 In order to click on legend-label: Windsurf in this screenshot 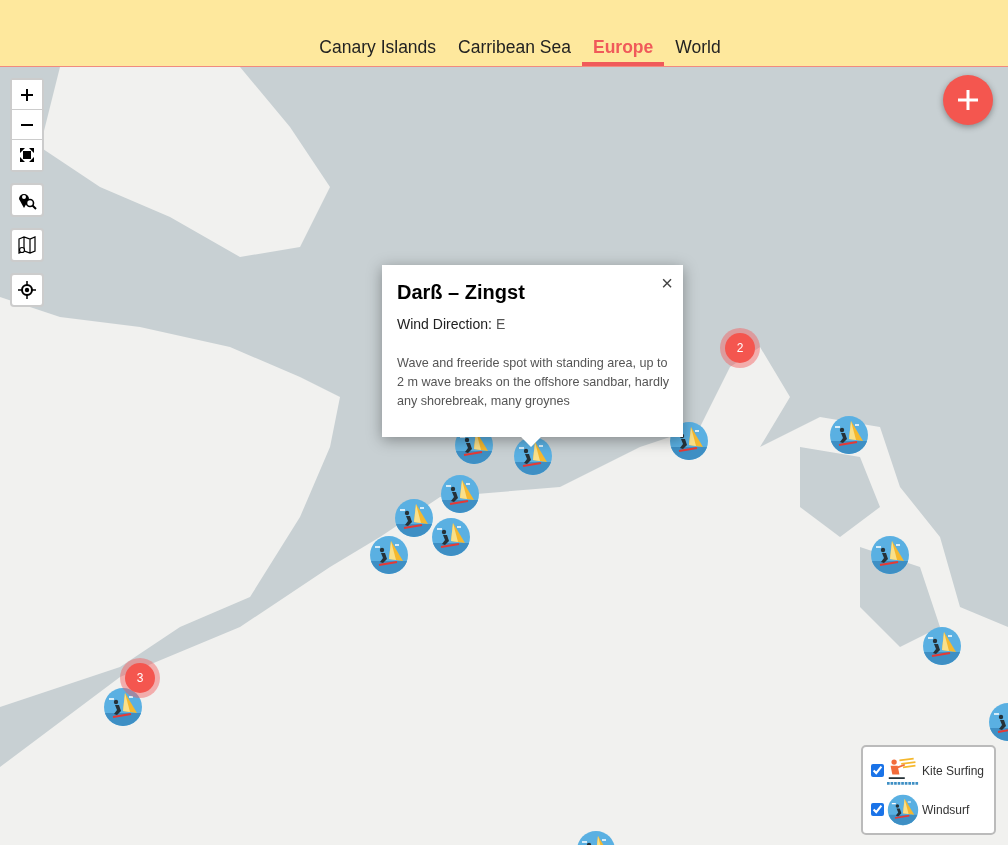, I will do `click(946, 809)`.